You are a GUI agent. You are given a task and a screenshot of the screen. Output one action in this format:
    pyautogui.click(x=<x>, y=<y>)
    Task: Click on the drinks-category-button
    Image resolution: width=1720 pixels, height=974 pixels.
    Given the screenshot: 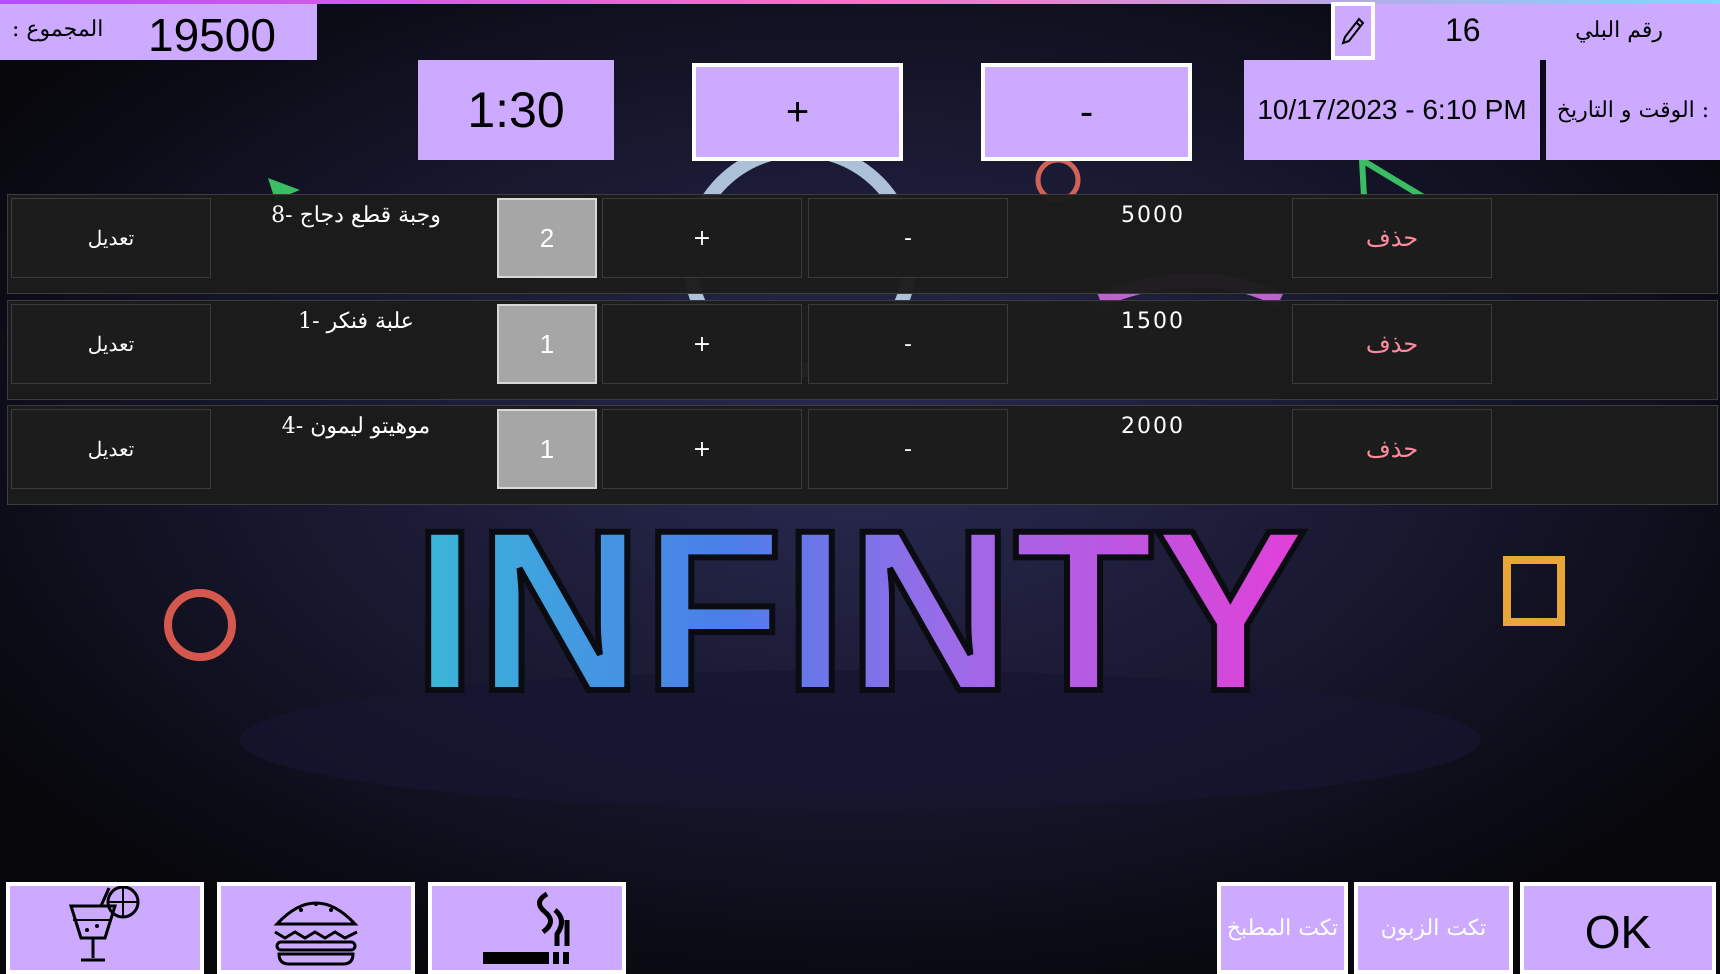 What is the action you would take?
    pyautogui.click(x=105, y=928)
    